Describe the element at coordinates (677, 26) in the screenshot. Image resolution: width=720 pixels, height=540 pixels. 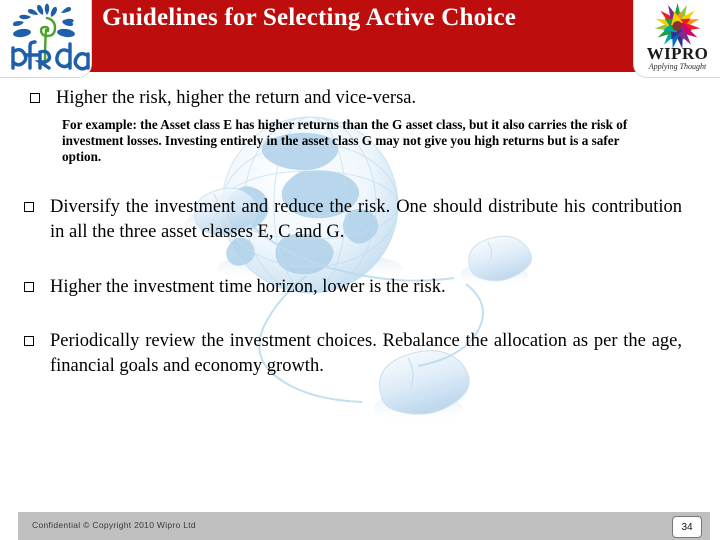
I see `wipro-rainbow-flower-icon` at that location.